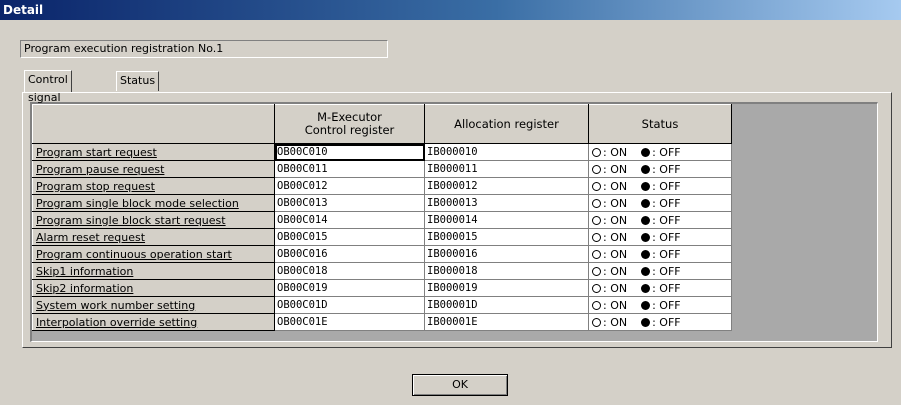 The image size is (901, 405). What do you see at coordinates (85, 271) in the screenshot?
I see `row-label: Skip1 information` at bounding box center [85, 271].